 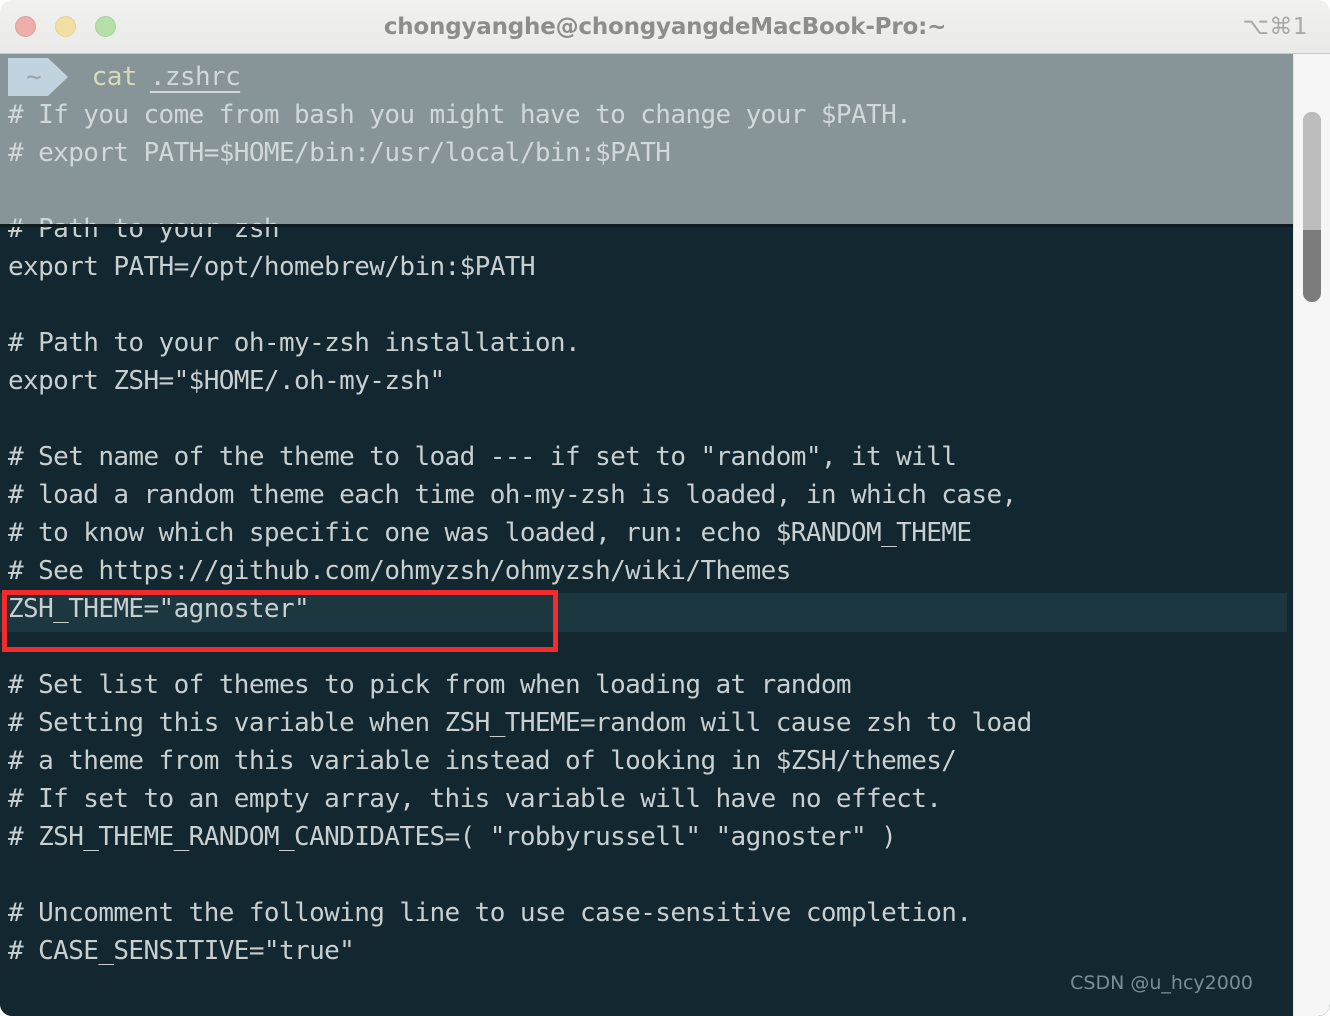 I want to click on prompt-command: cat, so click(x=114, y=77).